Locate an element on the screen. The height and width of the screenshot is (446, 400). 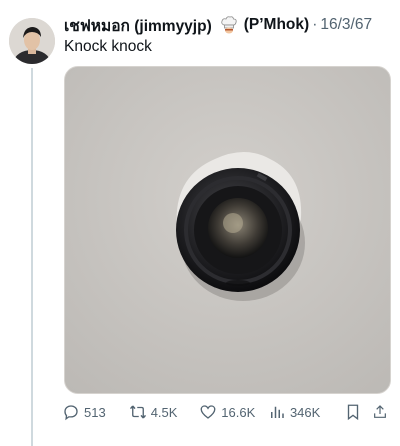
author-alias: (P’Mhok) is located at coordinates (276, 25).